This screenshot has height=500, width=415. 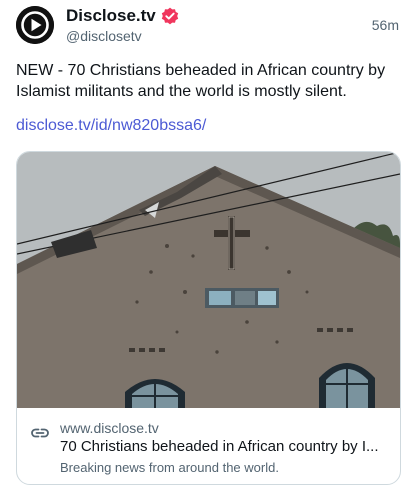 I want to click on post-timestamp: 56m, so click(x=385, y=25).